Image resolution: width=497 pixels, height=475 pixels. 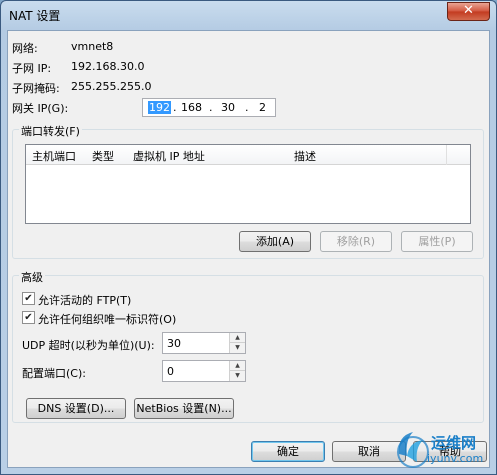 I want to click on udp-timeout-spin: ▲ ▼, so click(x=237, y=343).